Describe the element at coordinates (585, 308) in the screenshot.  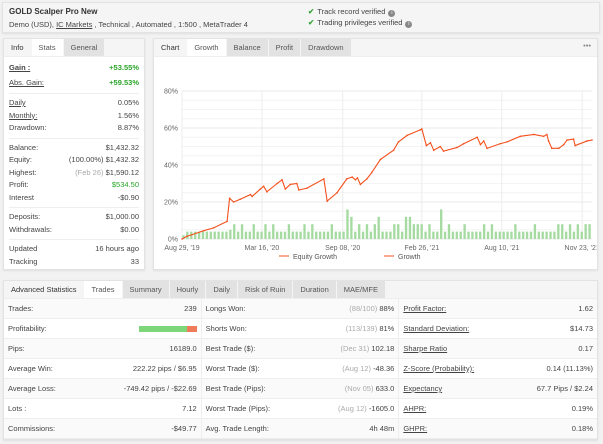
I see `stats-value: 1.62` at that location.